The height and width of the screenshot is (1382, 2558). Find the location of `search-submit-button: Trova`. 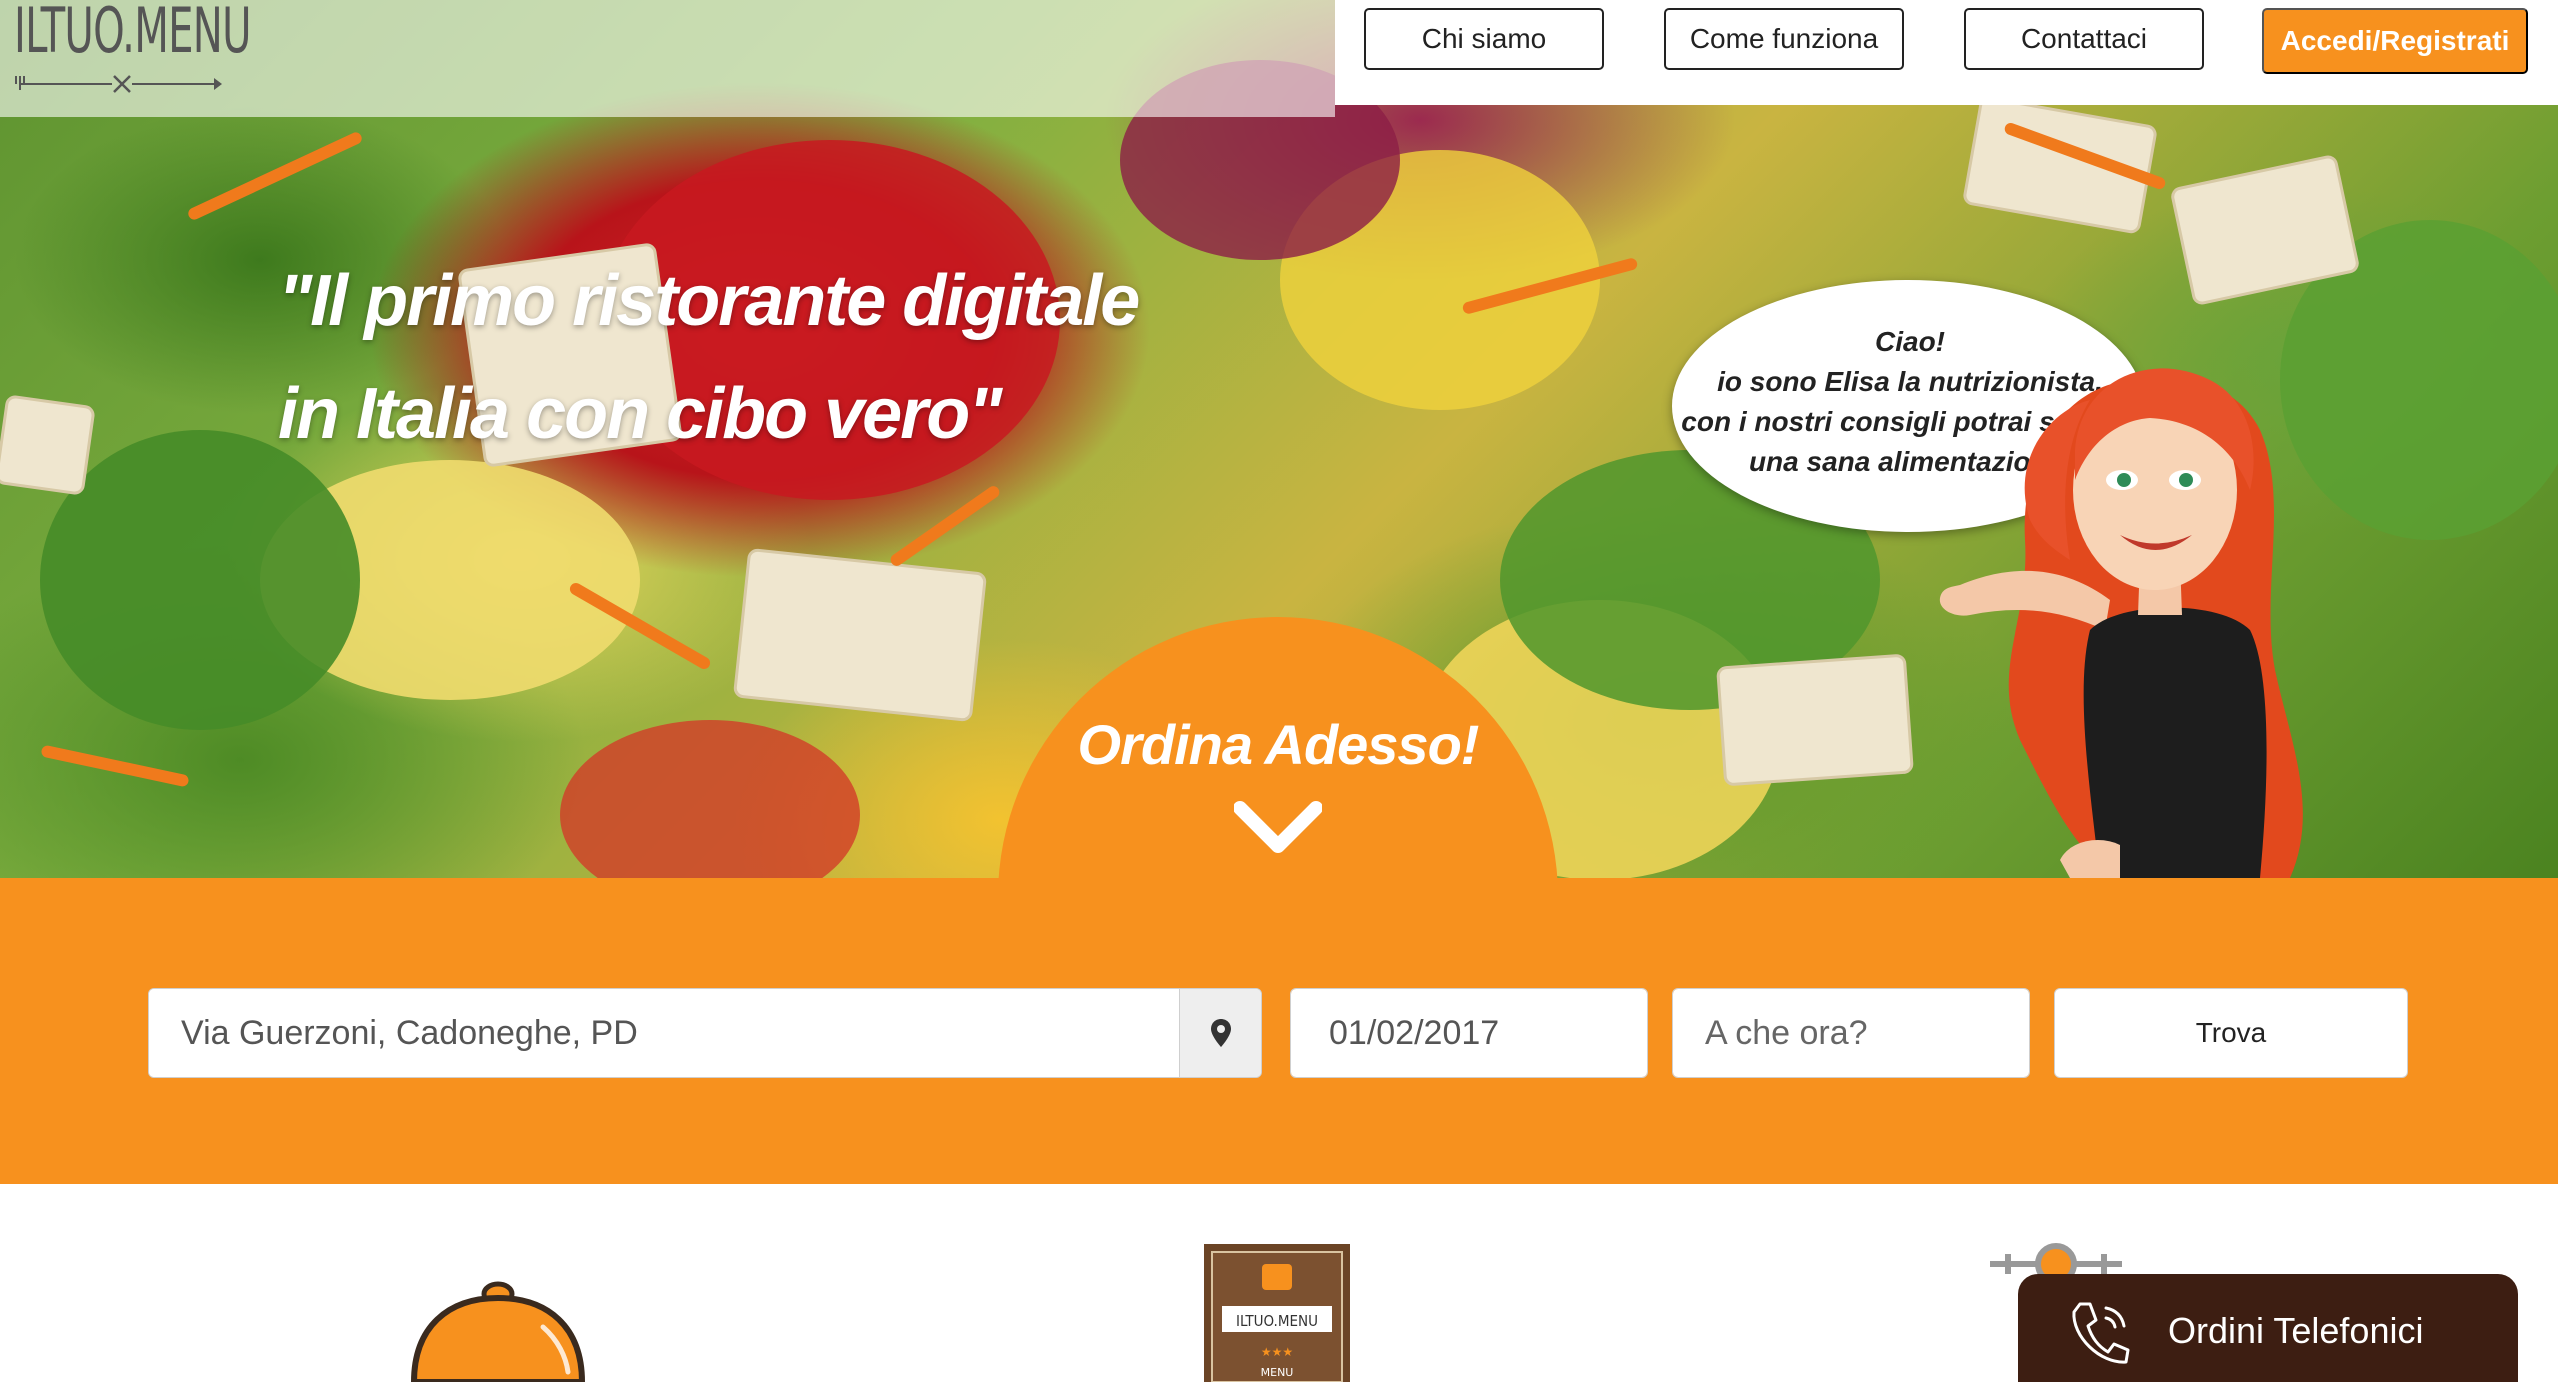

search-submit-button: Trova is located at coordinates (2231, 1033).